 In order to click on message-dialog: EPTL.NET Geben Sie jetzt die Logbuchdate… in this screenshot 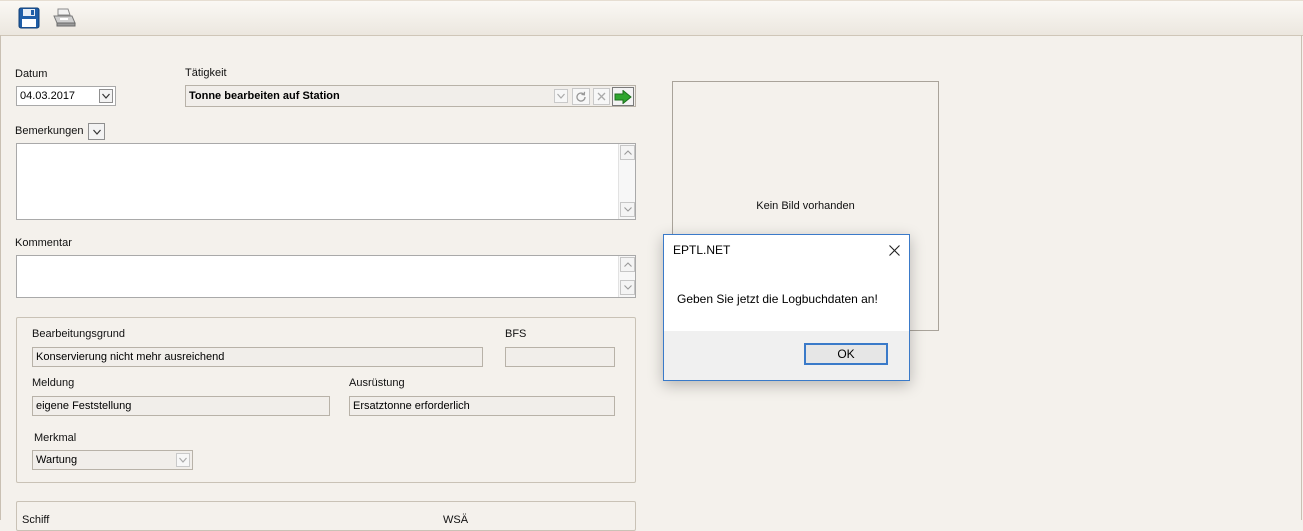, I will do `click(786, 307)`.